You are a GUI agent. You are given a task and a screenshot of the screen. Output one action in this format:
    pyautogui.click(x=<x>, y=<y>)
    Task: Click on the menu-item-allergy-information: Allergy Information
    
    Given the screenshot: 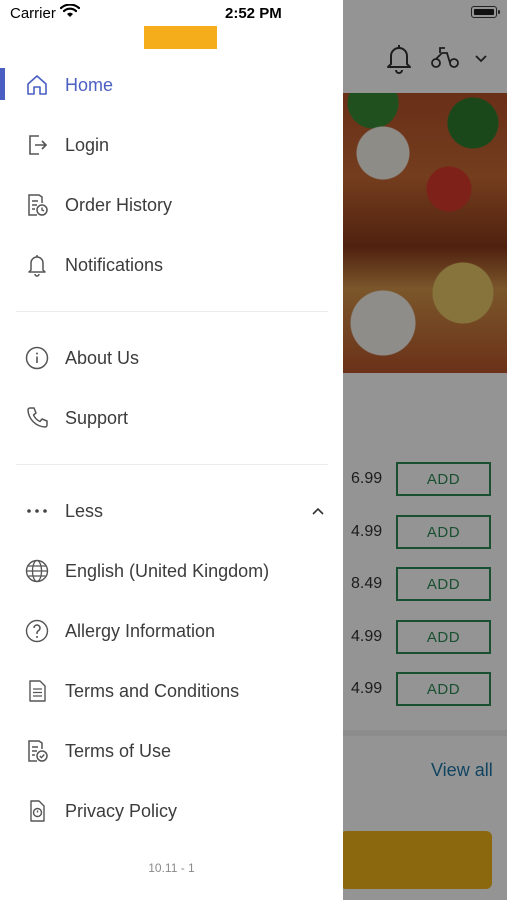 What is the action you would take?
    pyautogui.click(x=171, y=631)
    